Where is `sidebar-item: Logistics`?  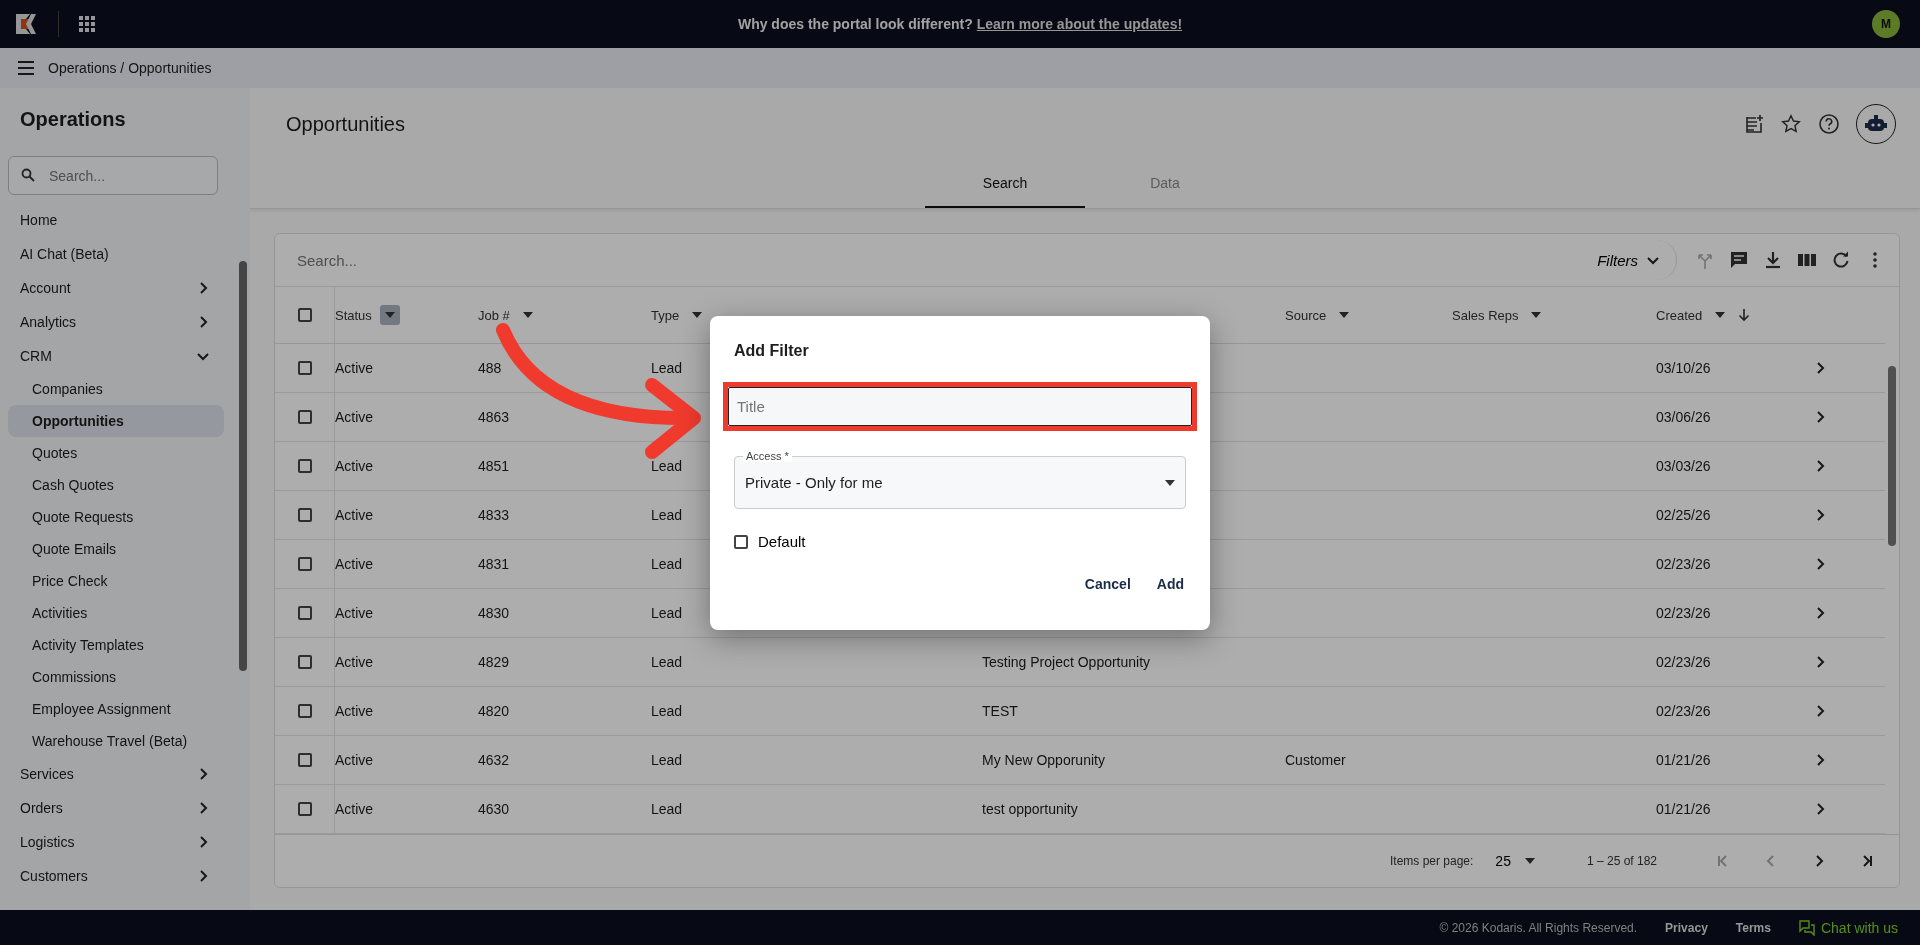 sidebar-item: Logistics is located at coordinates (112, 842).